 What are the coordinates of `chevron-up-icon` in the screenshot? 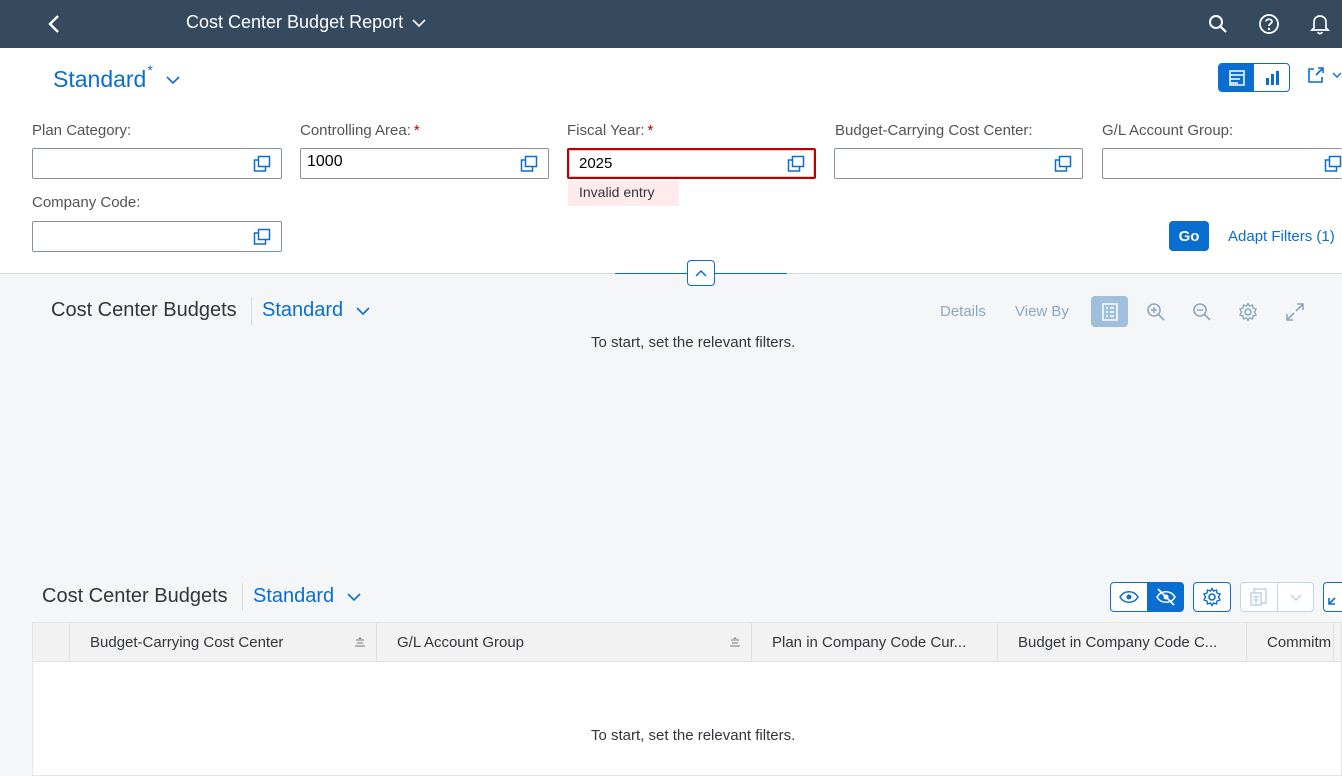 It's located at (701, 273).